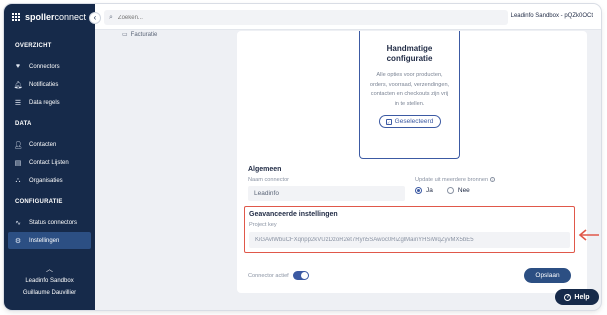 The width and height of the screenshot is (607, 315). What do you see at coordinates (293, 214) in the screenshot?
I see `advanced-heading: Geavanceerde instellingen` at bounding box center [293, 214].